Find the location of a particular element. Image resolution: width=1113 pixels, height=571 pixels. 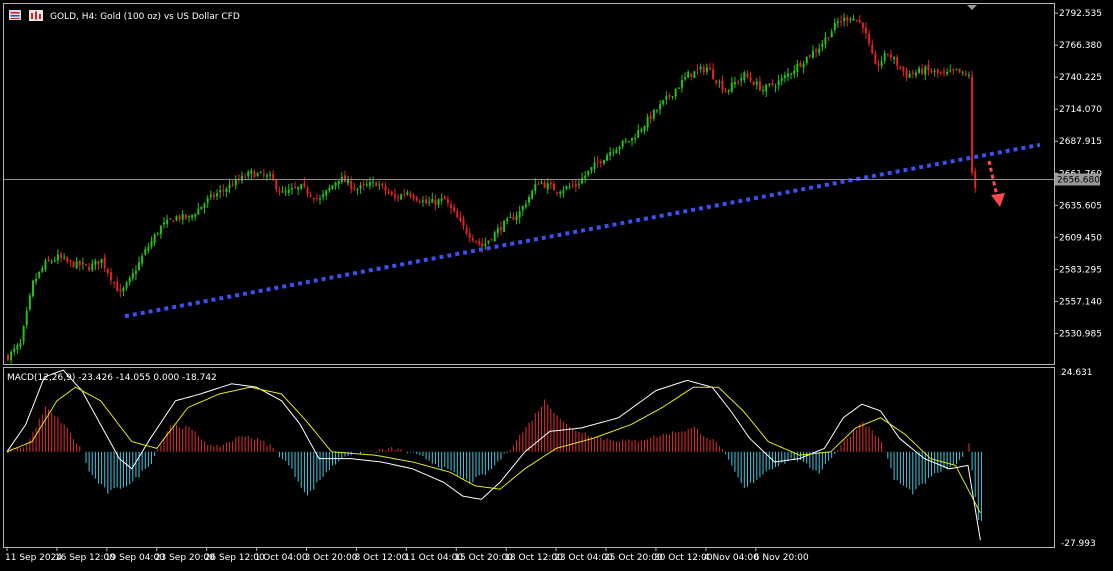

price-tick-label: 2714.070 is located at coordinates (1080, 110).